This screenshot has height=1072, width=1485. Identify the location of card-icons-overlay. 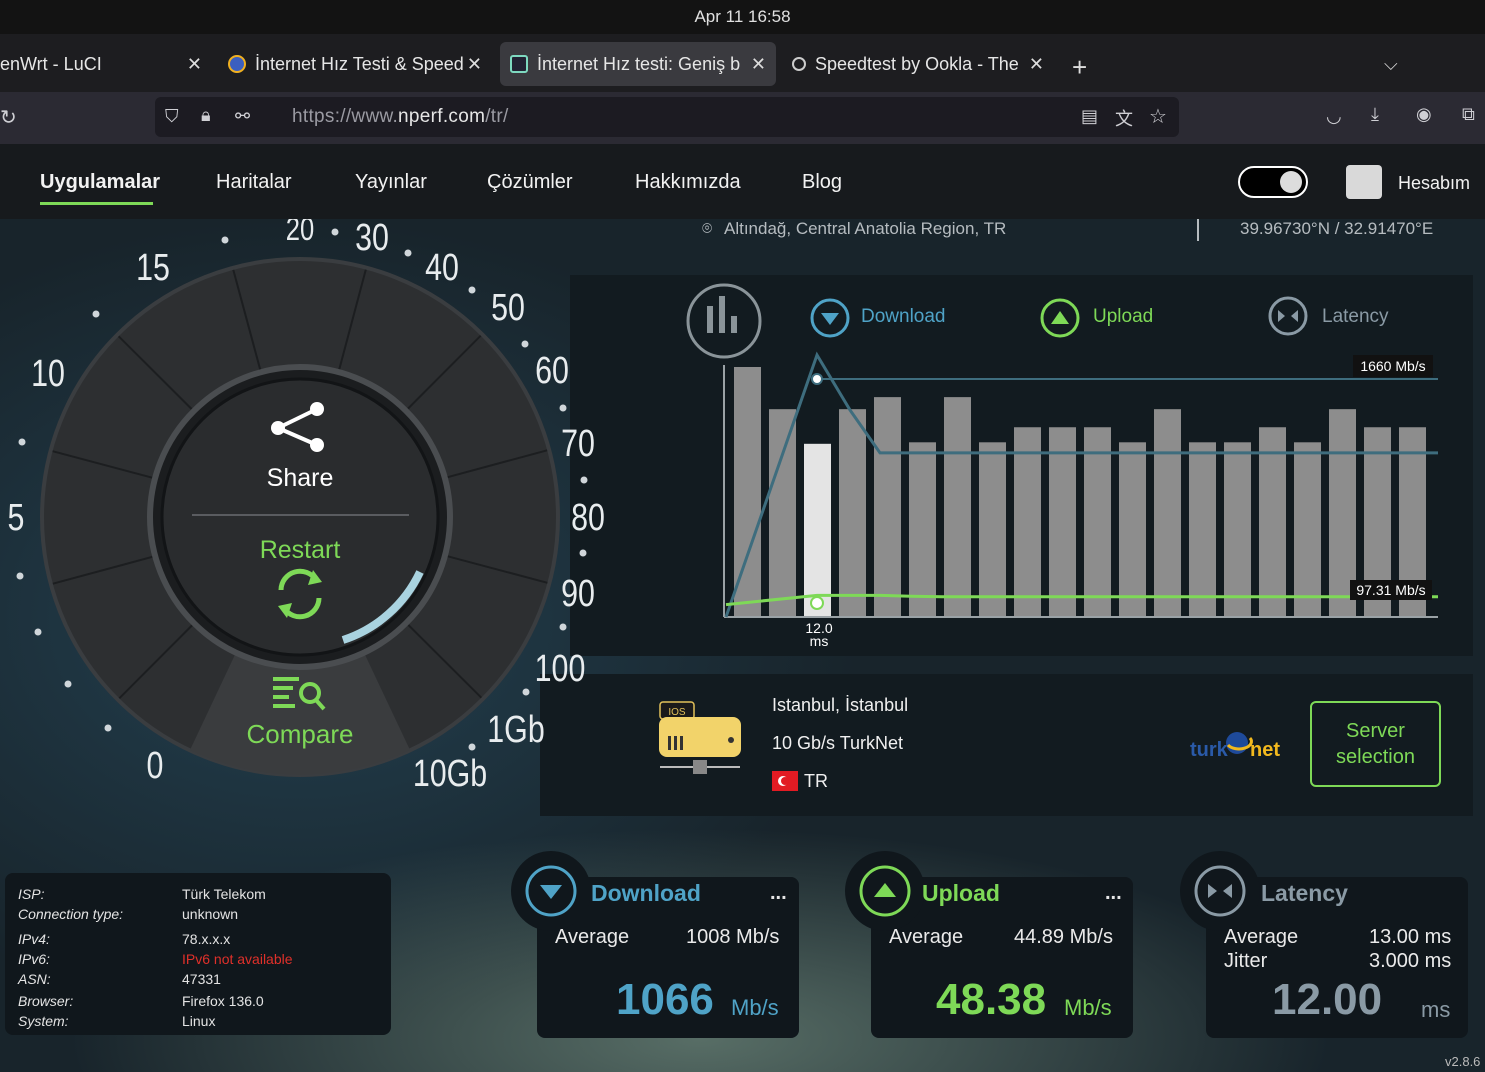
(885, 891).